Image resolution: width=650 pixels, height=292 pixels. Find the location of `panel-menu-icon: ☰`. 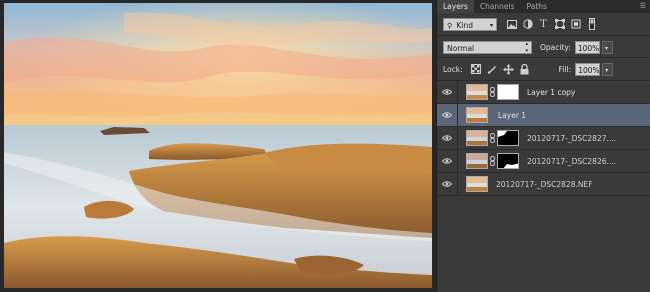

panel-menu-icon: ☰ is located at coordinates (643, 6).